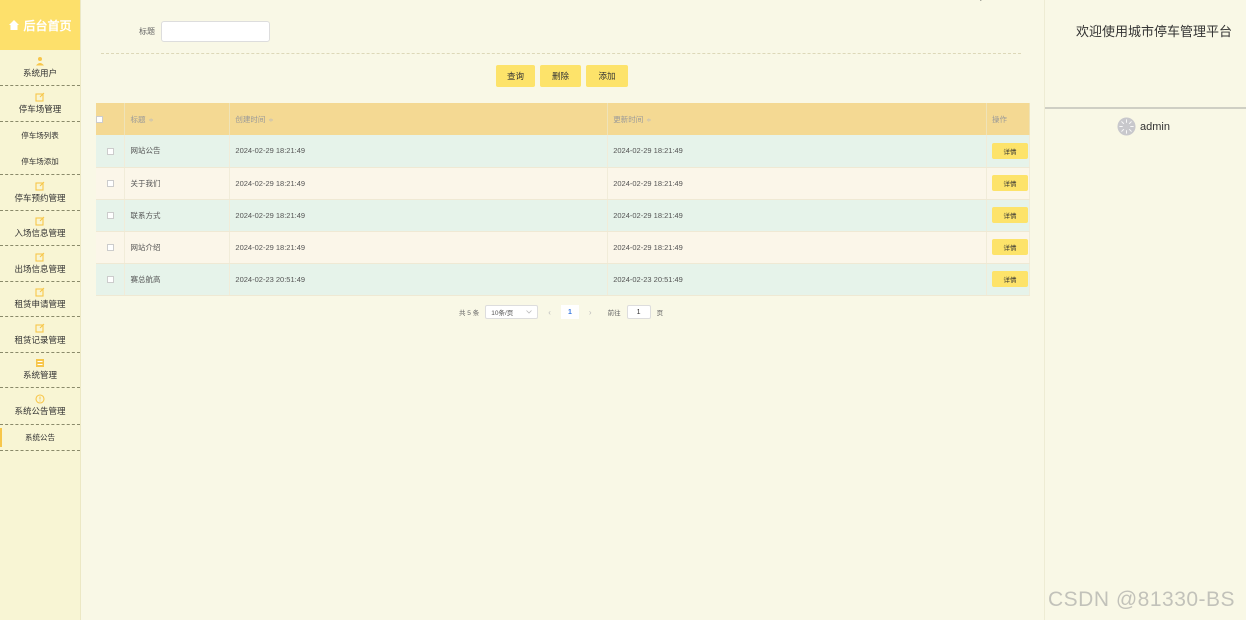  What do you see at coordinates (39, 375) in the screenshot?
I see `menu-label: 系统管理` at bounding box center [39, 375].